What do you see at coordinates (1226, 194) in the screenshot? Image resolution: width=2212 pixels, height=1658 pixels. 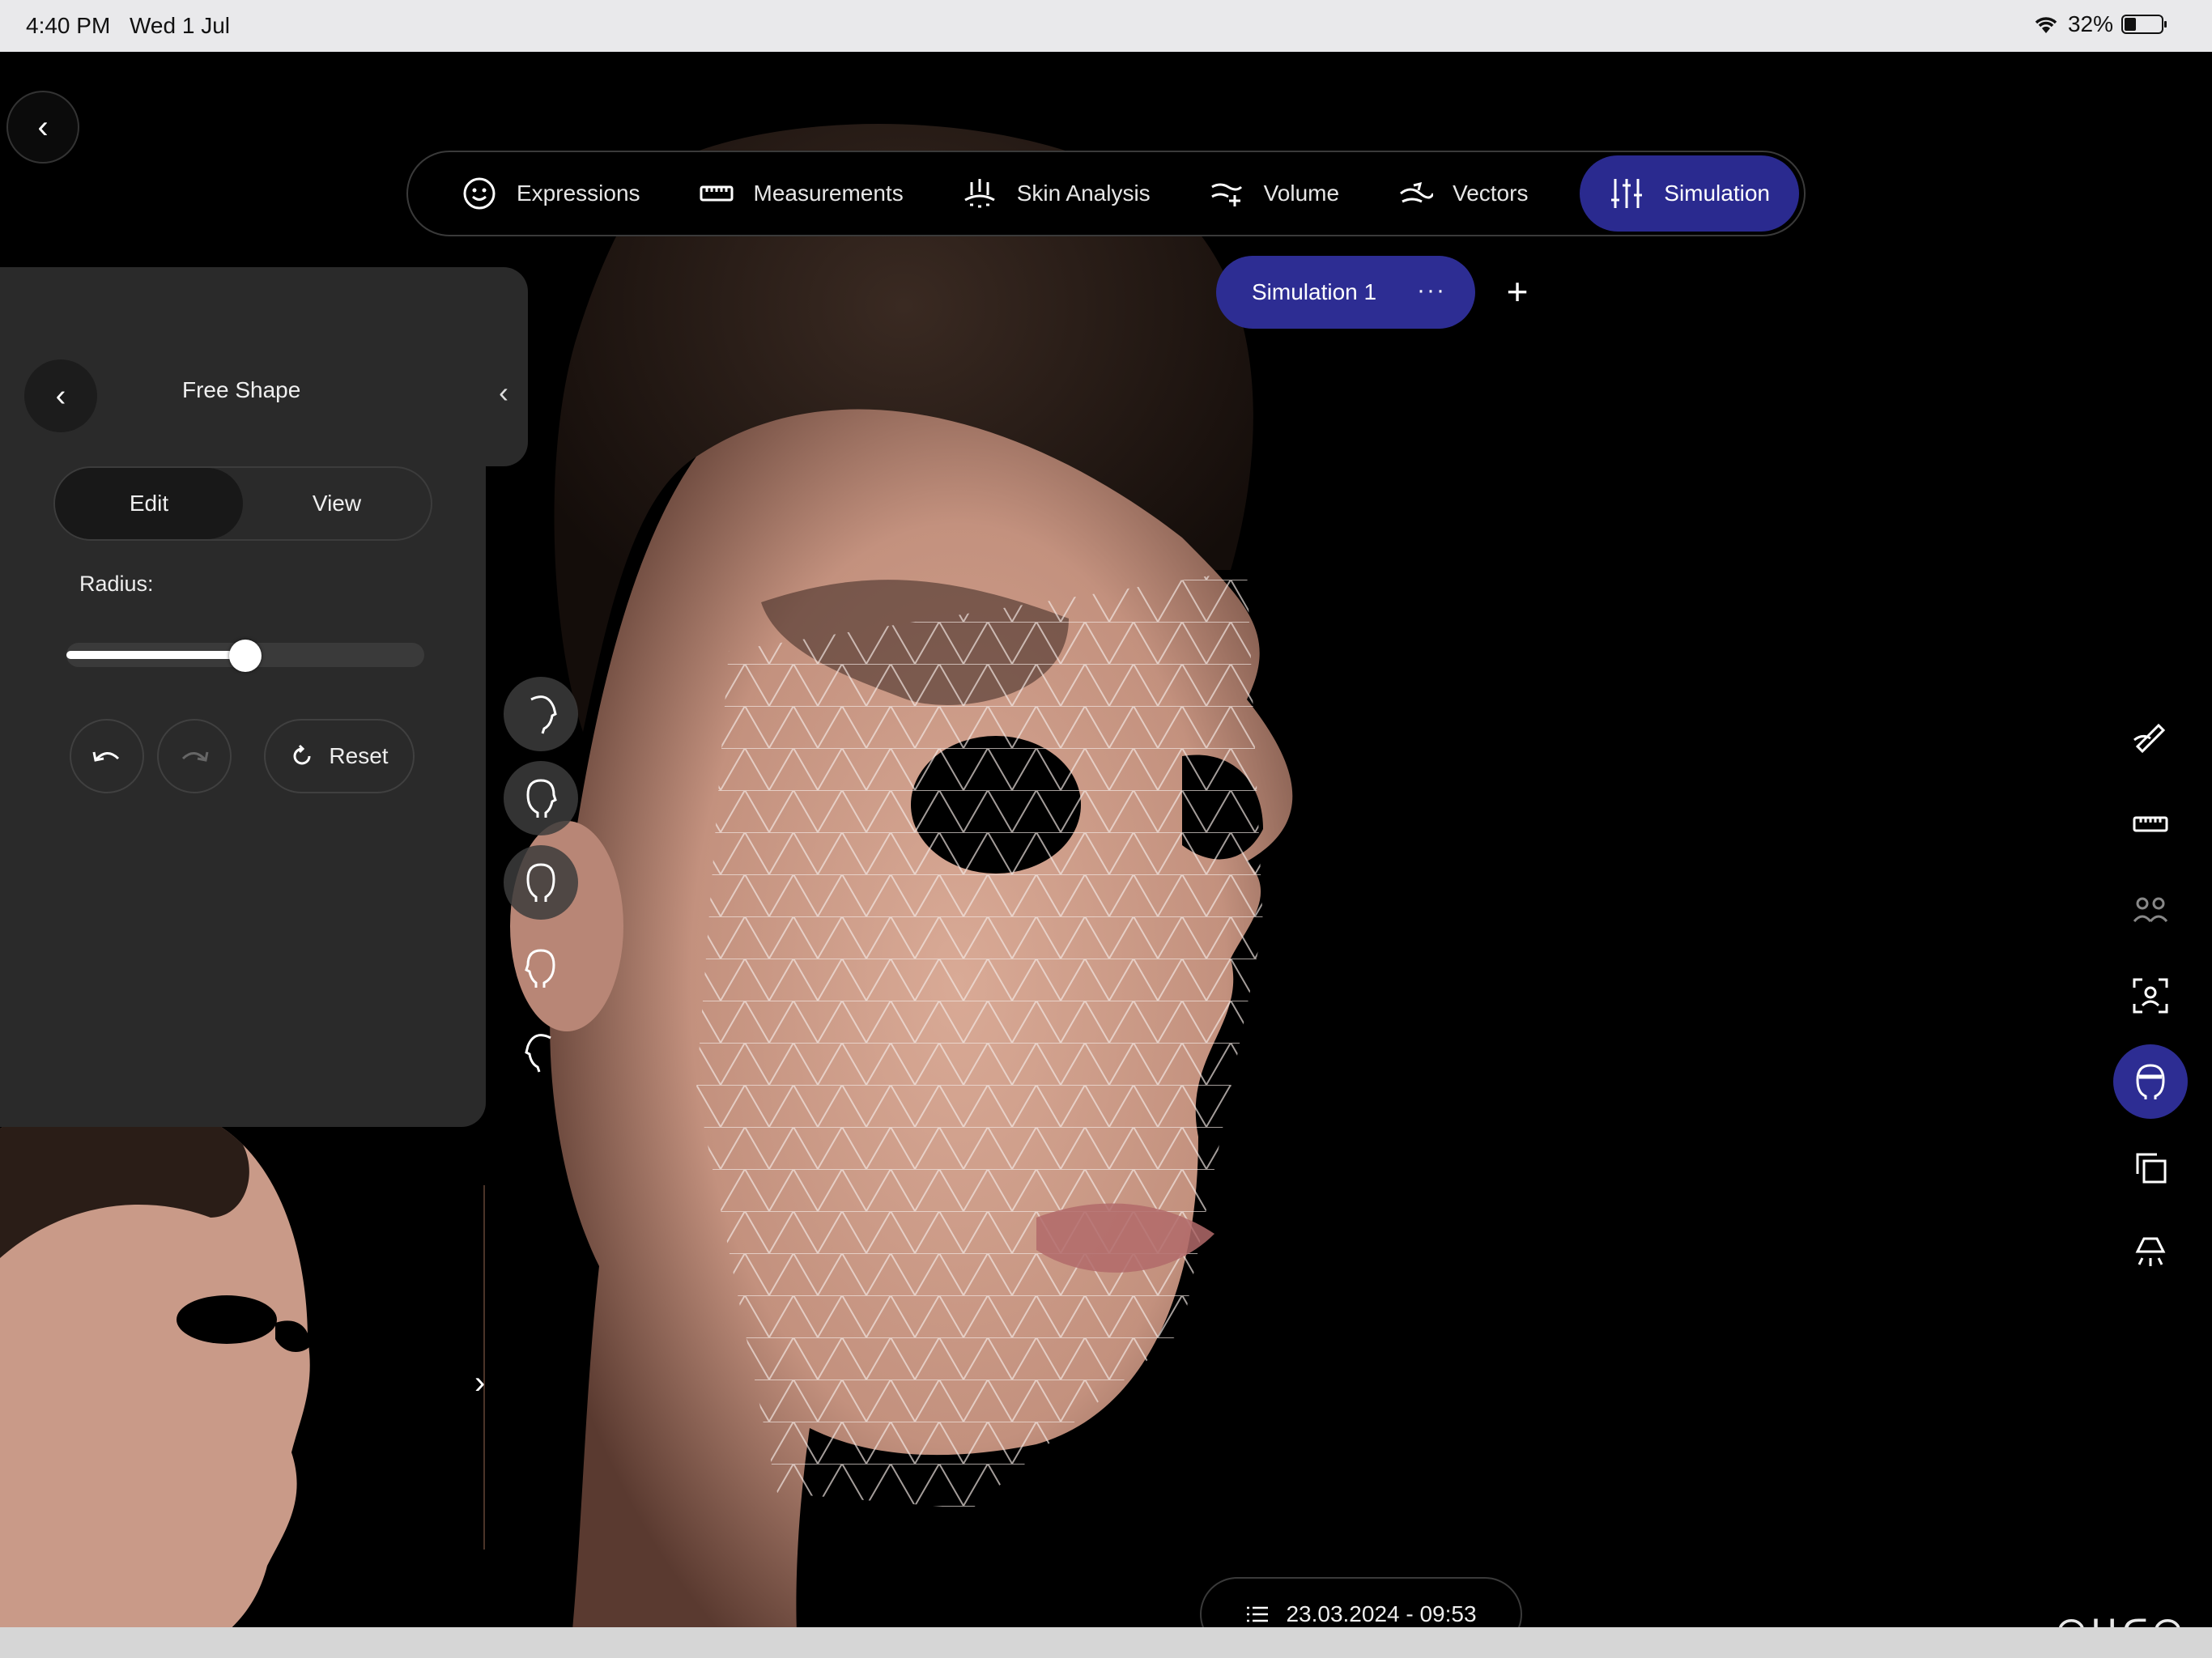 I see `volume-icon` at bounding box center [1226, 194].